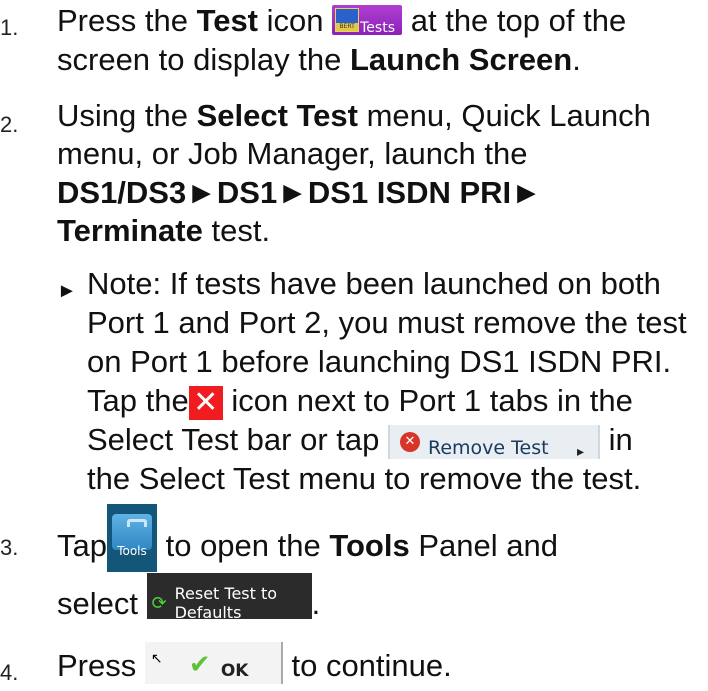  I want to click on tests-icon: BERT Tests, so click(367, 20).